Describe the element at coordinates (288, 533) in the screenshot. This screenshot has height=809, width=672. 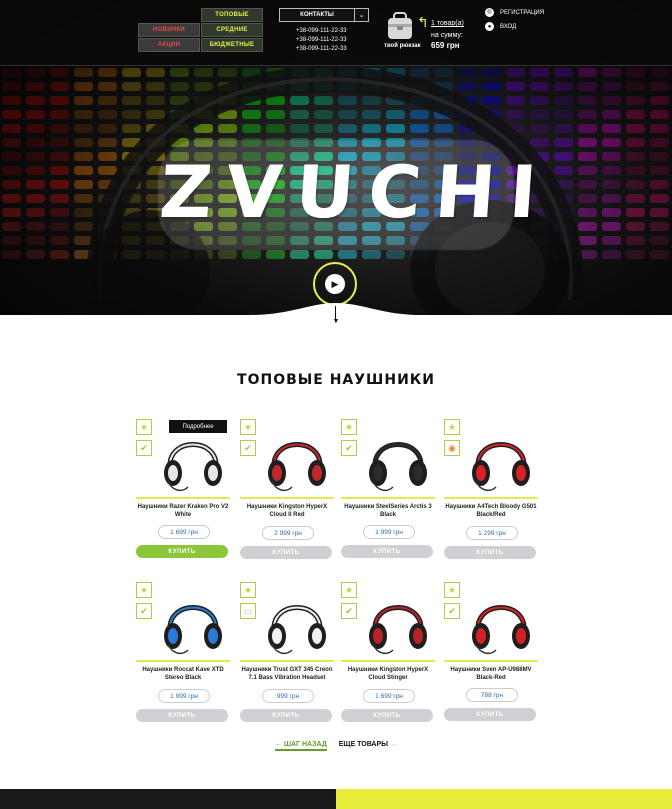
I see `product-price: 2 999 грн` at that location.